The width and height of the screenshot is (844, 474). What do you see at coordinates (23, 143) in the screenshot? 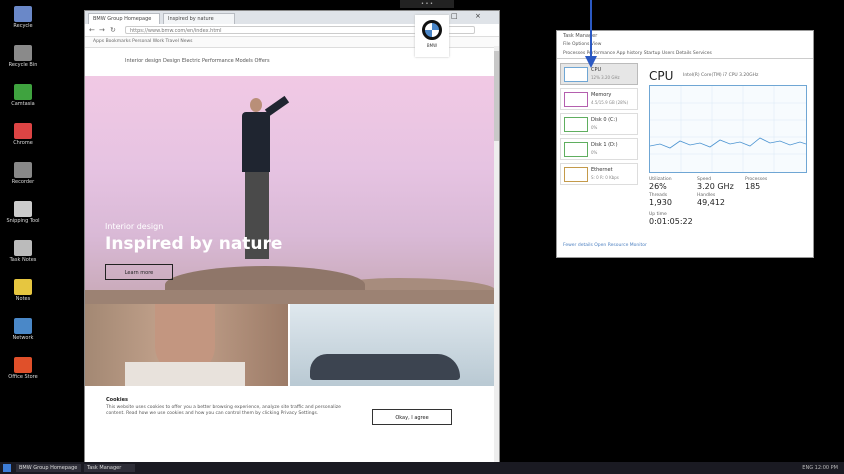
I see `desktop-icon-label: Chrome` at bounding box center [23, 143].